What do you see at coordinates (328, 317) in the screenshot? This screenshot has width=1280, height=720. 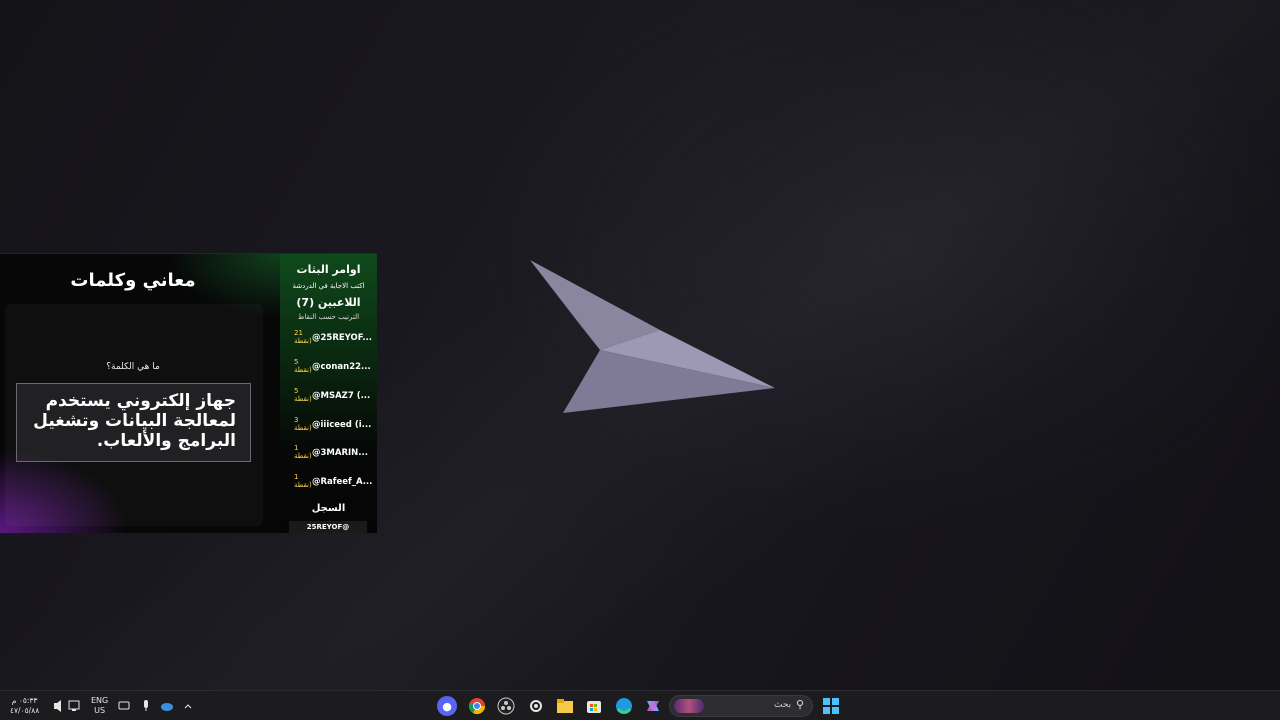 I see `sort-label: الترتيب حسب النقاط` at bounding box center [328, 317].